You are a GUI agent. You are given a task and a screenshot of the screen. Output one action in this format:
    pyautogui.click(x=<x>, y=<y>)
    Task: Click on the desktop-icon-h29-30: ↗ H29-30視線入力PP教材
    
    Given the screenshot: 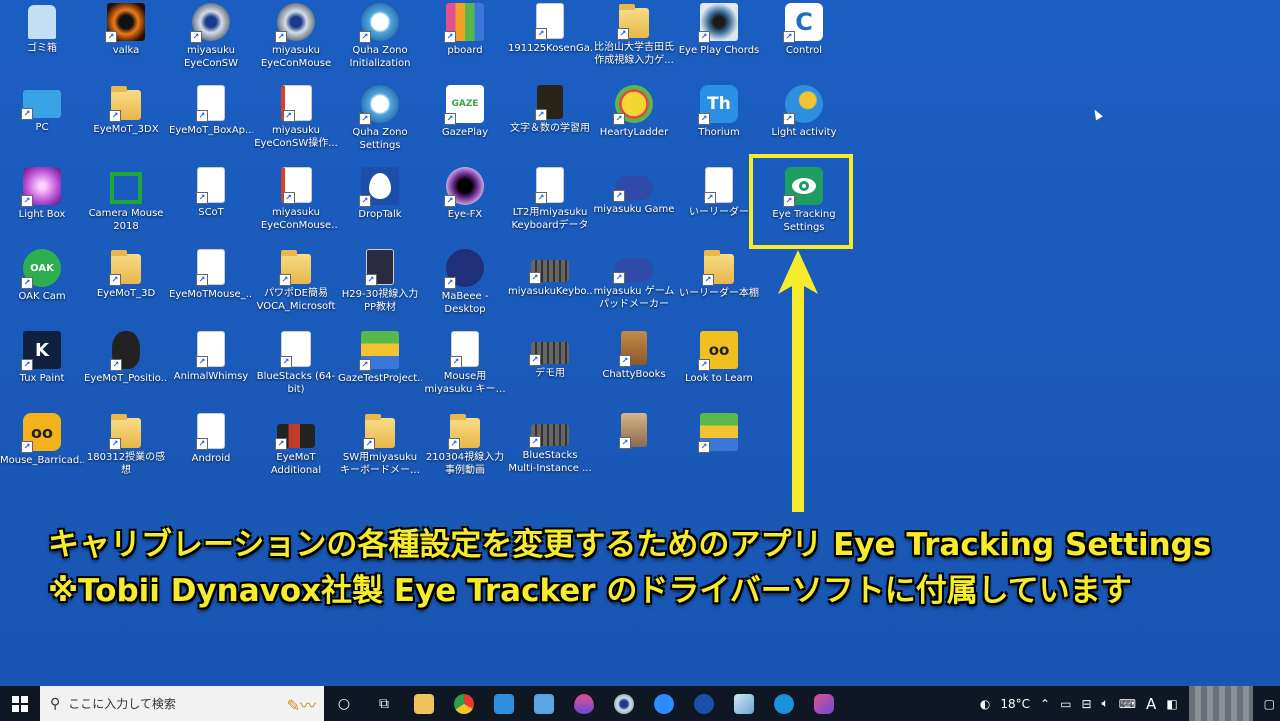 What is the action you would take?
    pyautogui.click(x=380, y=287)
    